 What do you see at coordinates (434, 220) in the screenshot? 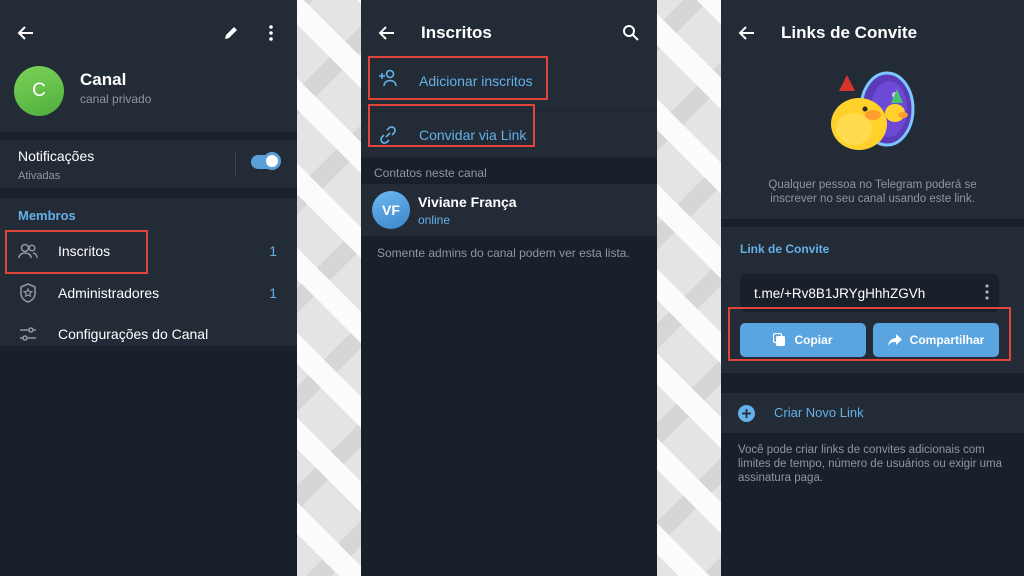
I see `contact-status: online` at bounding box center [434, 220].